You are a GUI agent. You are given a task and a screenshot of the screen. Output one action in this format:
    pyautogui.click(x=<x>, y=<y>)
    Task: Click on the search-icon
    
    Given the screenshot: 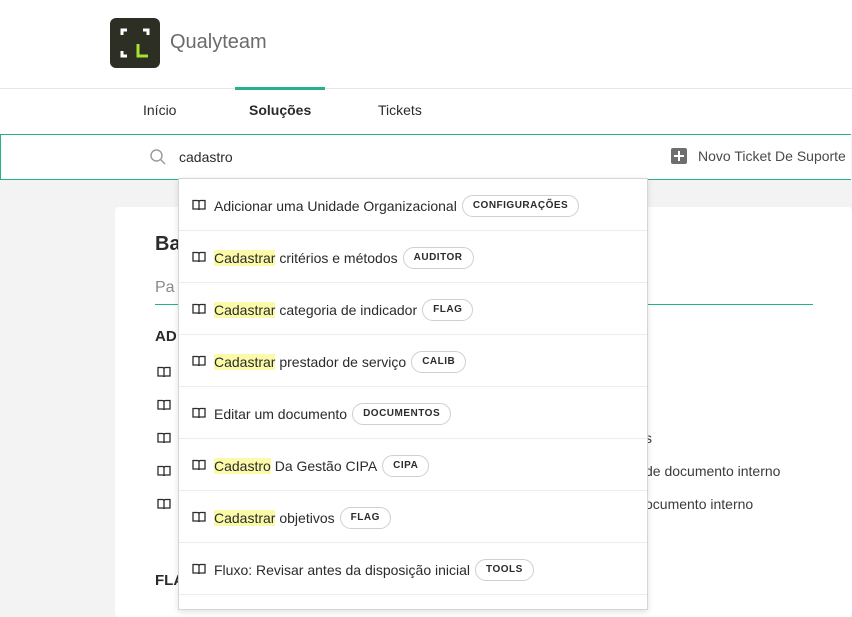 What is the action you would take?
    pyautogui.click(x=158, y=157)
    